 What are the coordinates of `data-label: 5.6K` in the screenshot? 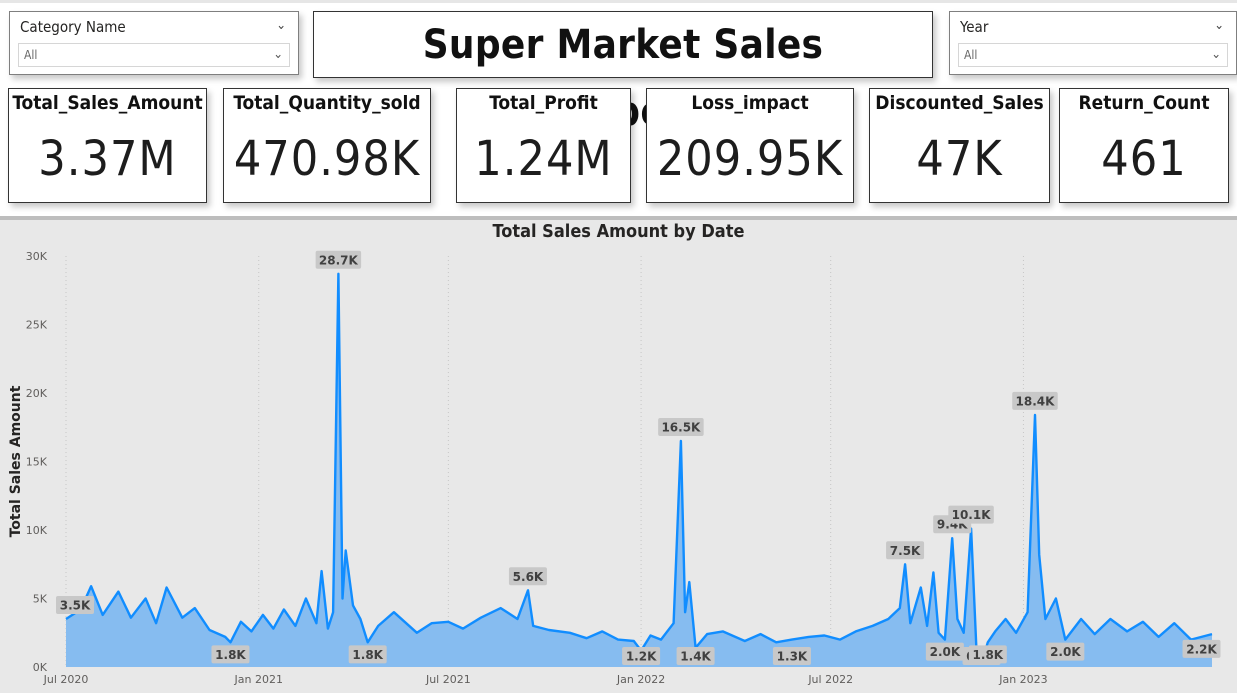 It's located at (528, 577).